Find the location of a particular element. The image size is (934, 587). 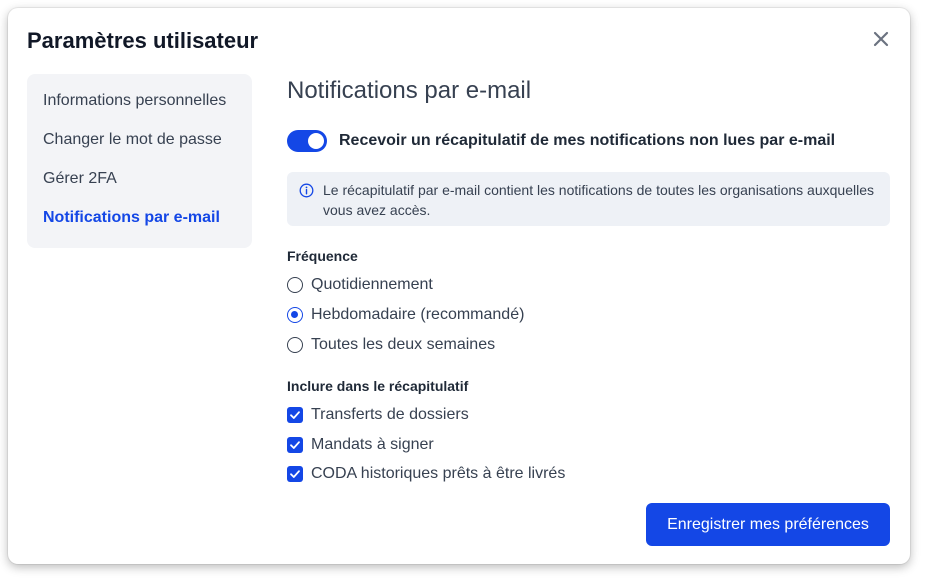

include-label: Inclure dans le récapitulatif is located at coordinates (378, 386).